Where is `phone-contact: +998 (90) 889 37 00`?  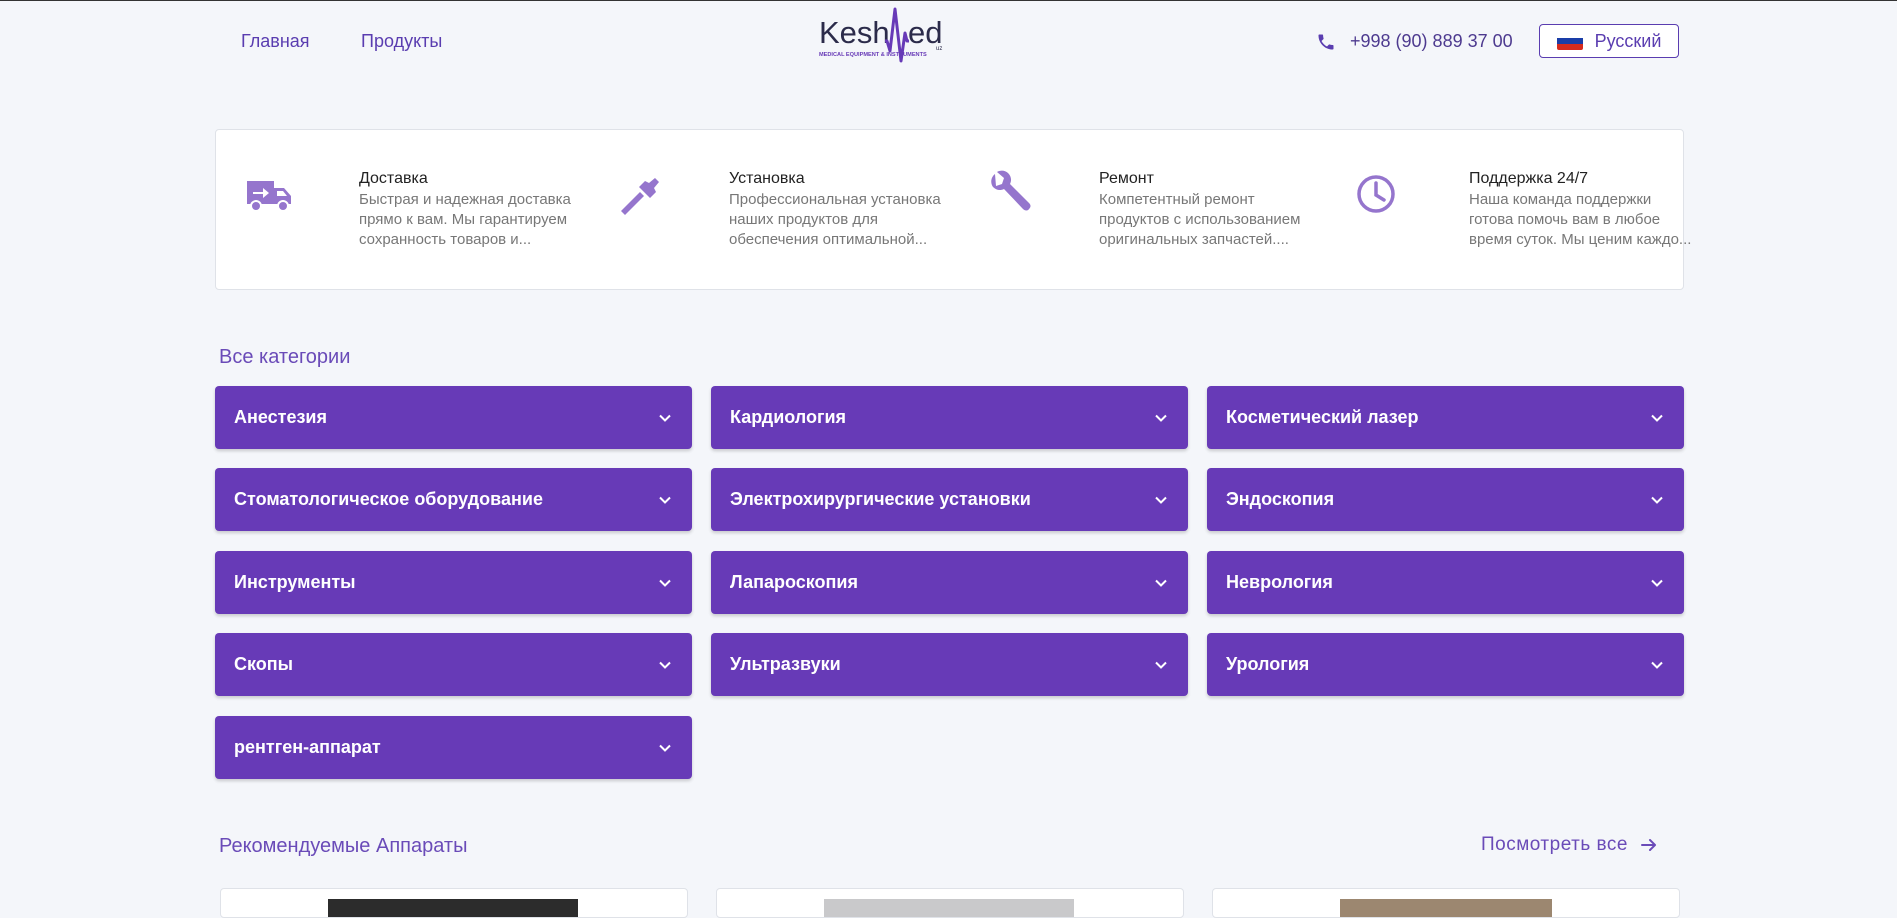
phone-contact: +998 (90) 889 37 00 is located at coordinates (1414, 41).